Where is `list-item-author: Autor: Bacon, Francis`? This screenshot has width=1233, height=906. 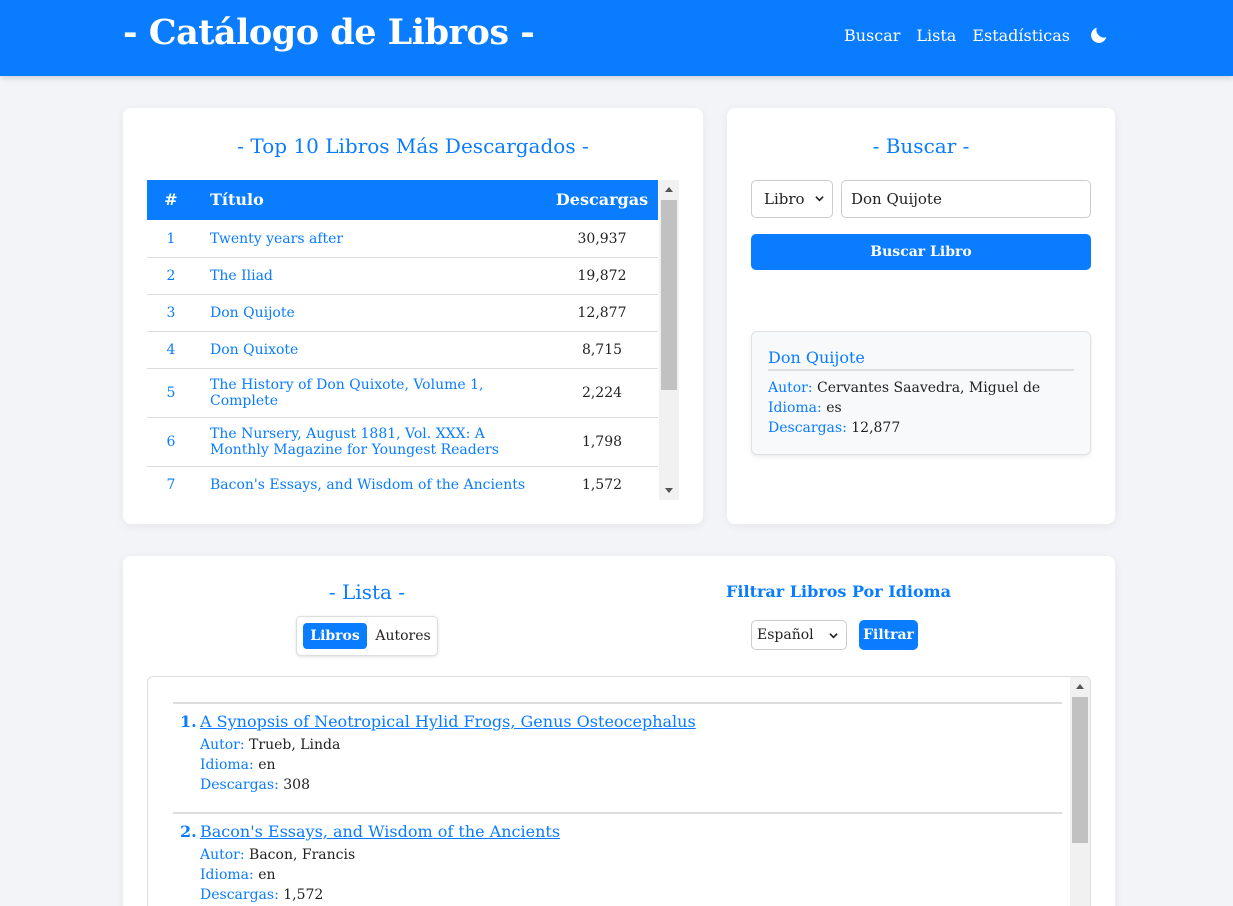 list-item-author: Autor: Bacon, Francis is located at coordinates (277, 855).